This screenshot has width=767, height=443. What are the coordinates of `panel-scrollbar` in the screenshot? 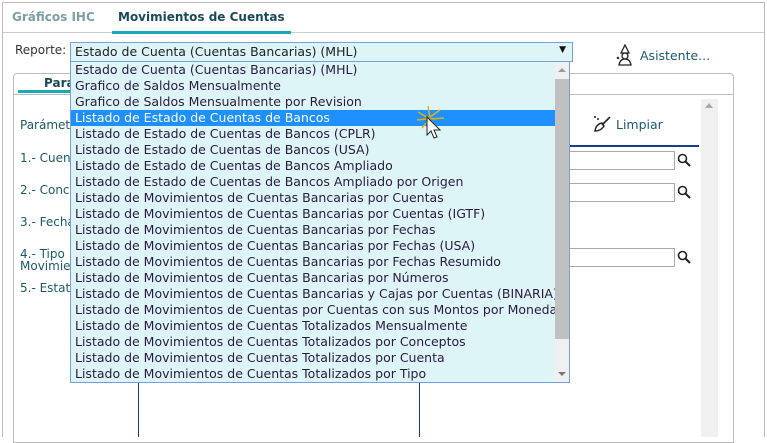 It's located at (709, 268).